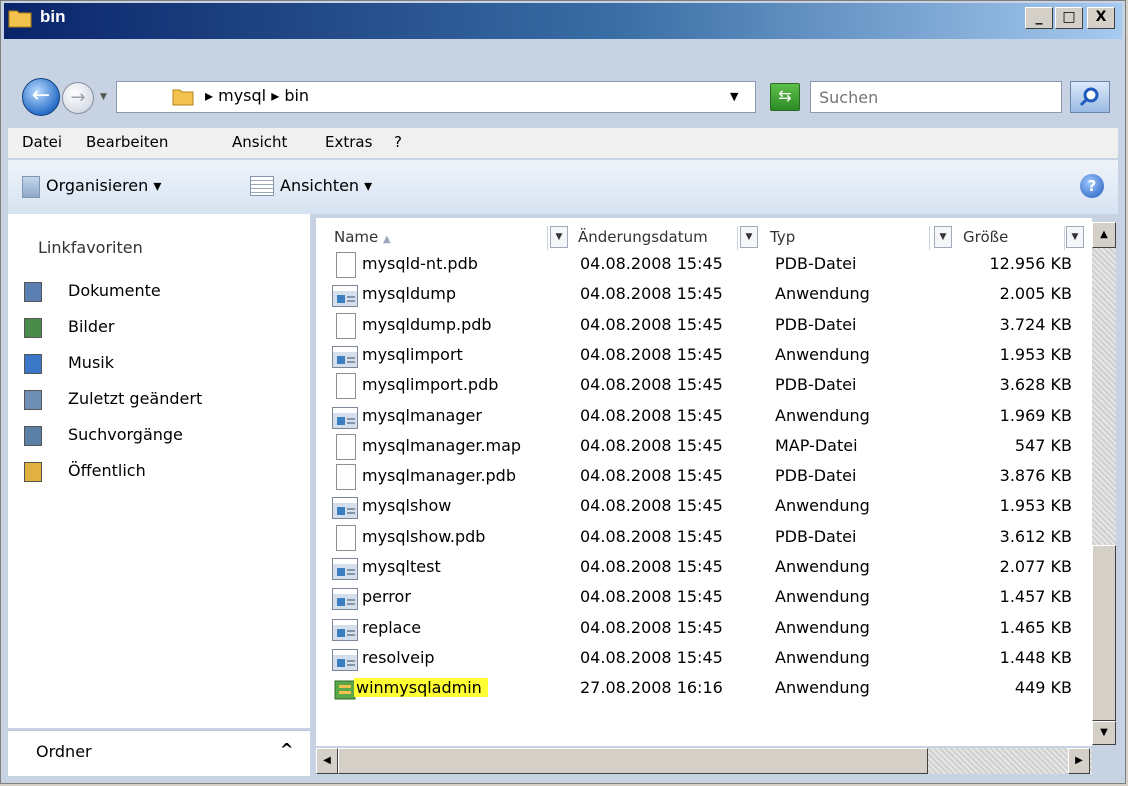 The image size is (1128, 786). I want to click on menu-bar, so click(563, 143).